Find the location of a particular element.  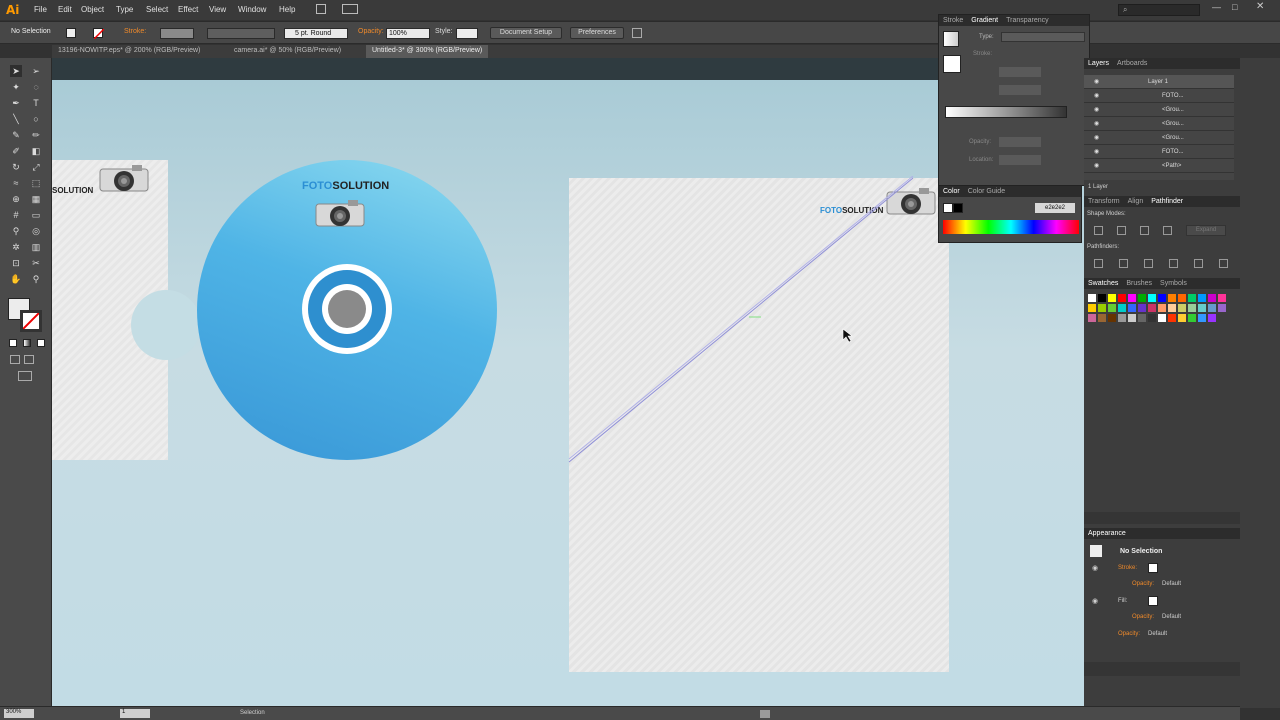

appearance-stroke-opacity-label: Opacity: is located at coordinates (1143, 584).